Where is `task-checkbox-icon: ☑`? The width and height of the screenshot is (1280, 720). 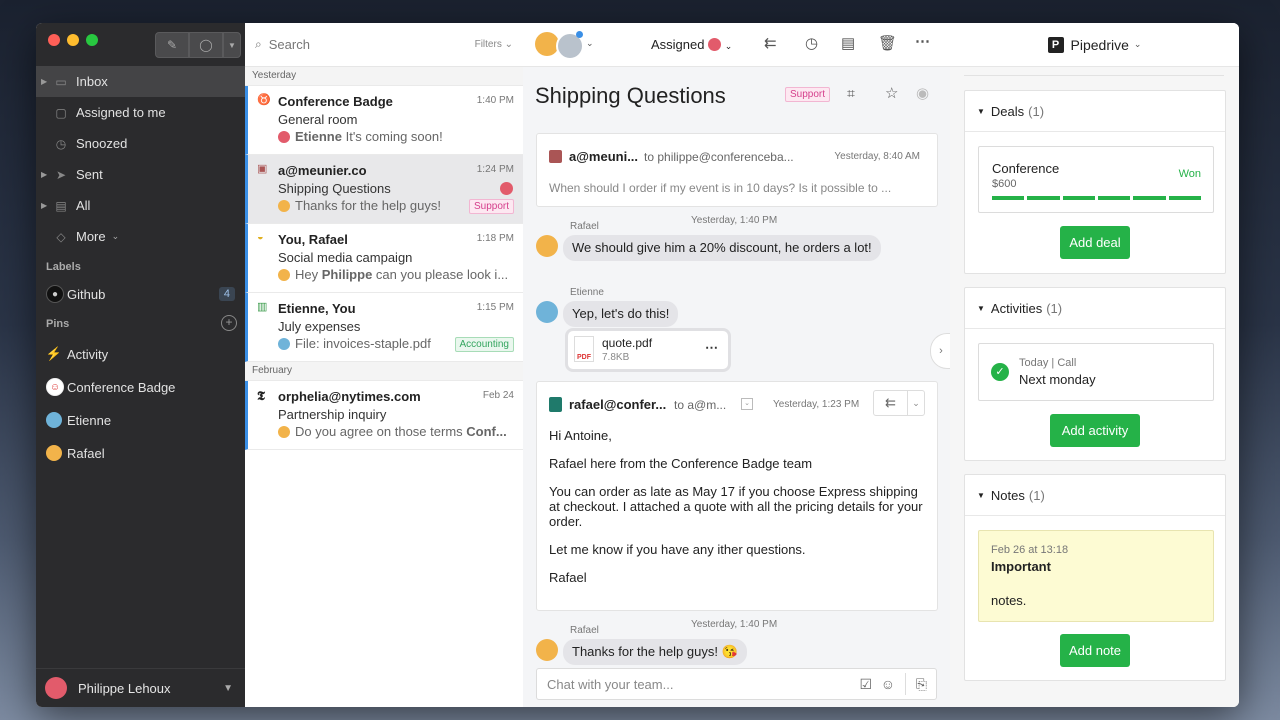
task-checkbox-icon: ☑ is located at coordinates (865, 684).